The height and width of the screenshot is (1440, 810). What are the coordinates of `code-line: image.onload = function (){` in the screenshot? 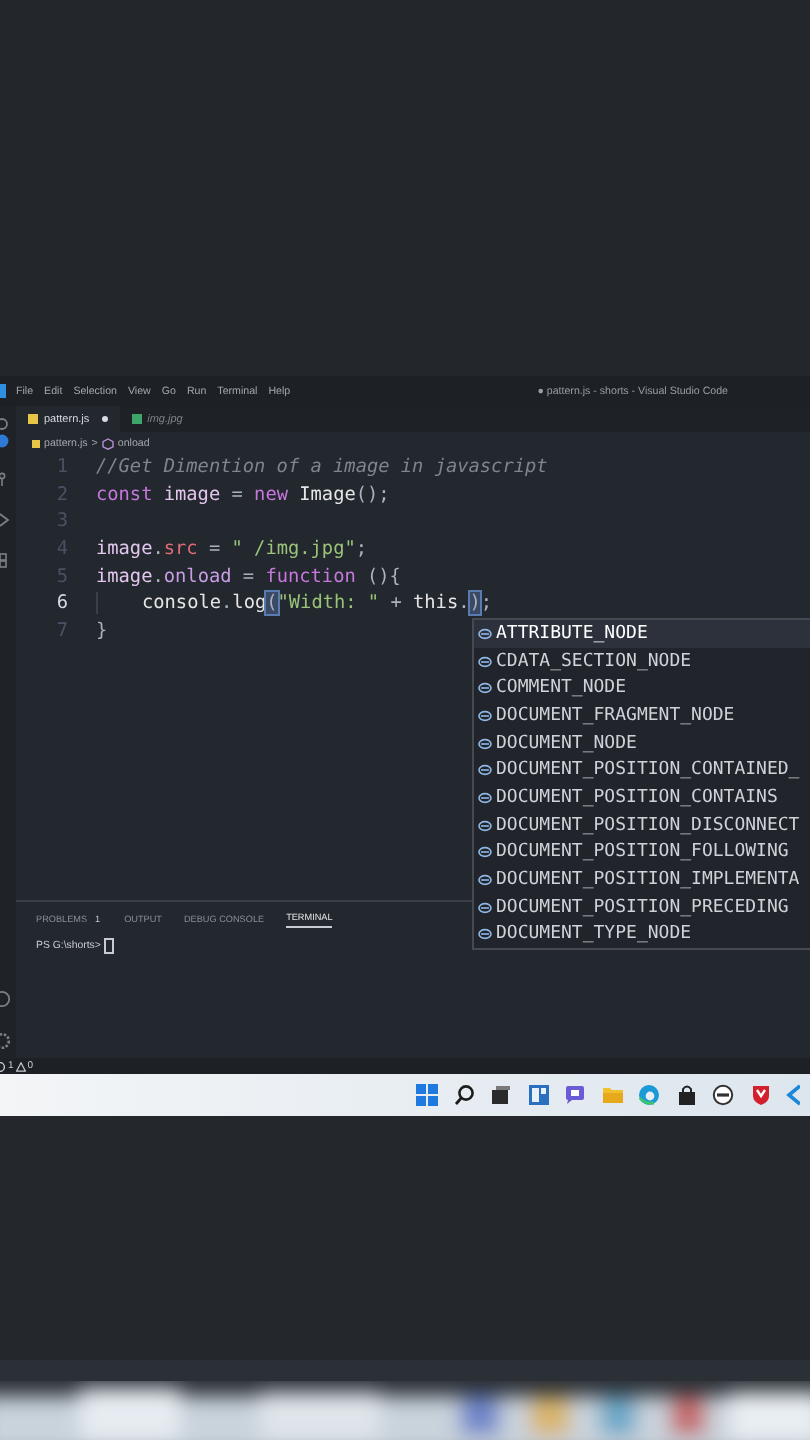 It's located at (248, 576).